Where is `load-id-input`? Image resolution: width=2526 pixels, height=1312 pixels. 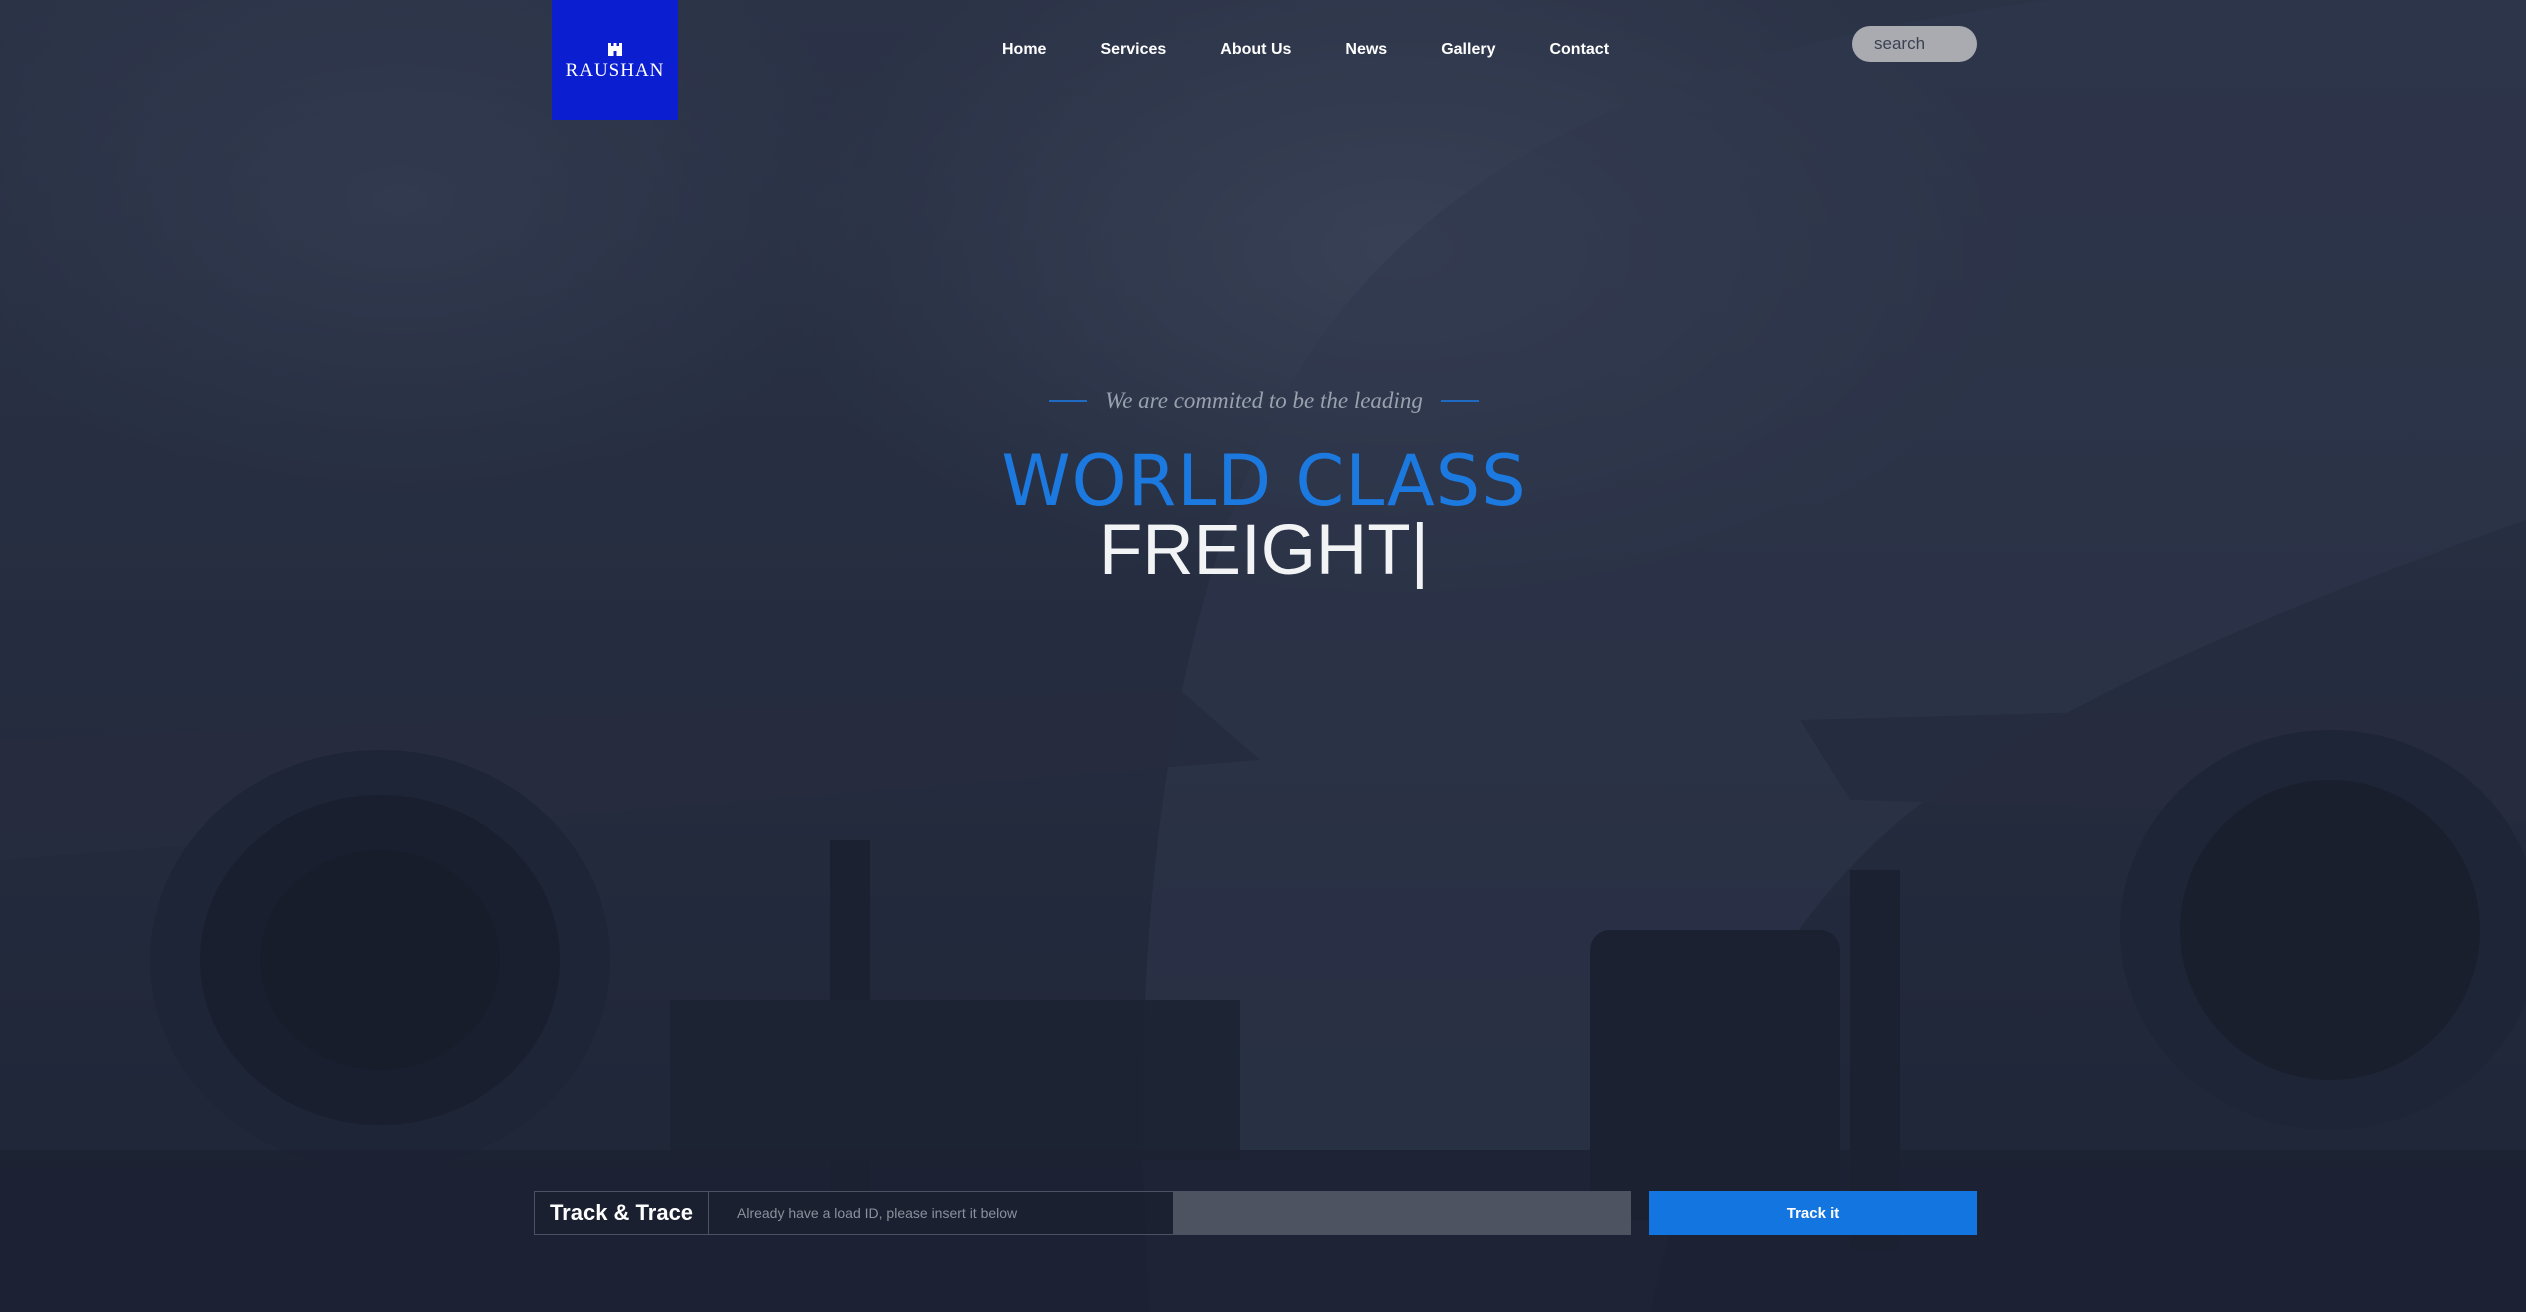
load-id-input is located at coordinates (1402, 1213).